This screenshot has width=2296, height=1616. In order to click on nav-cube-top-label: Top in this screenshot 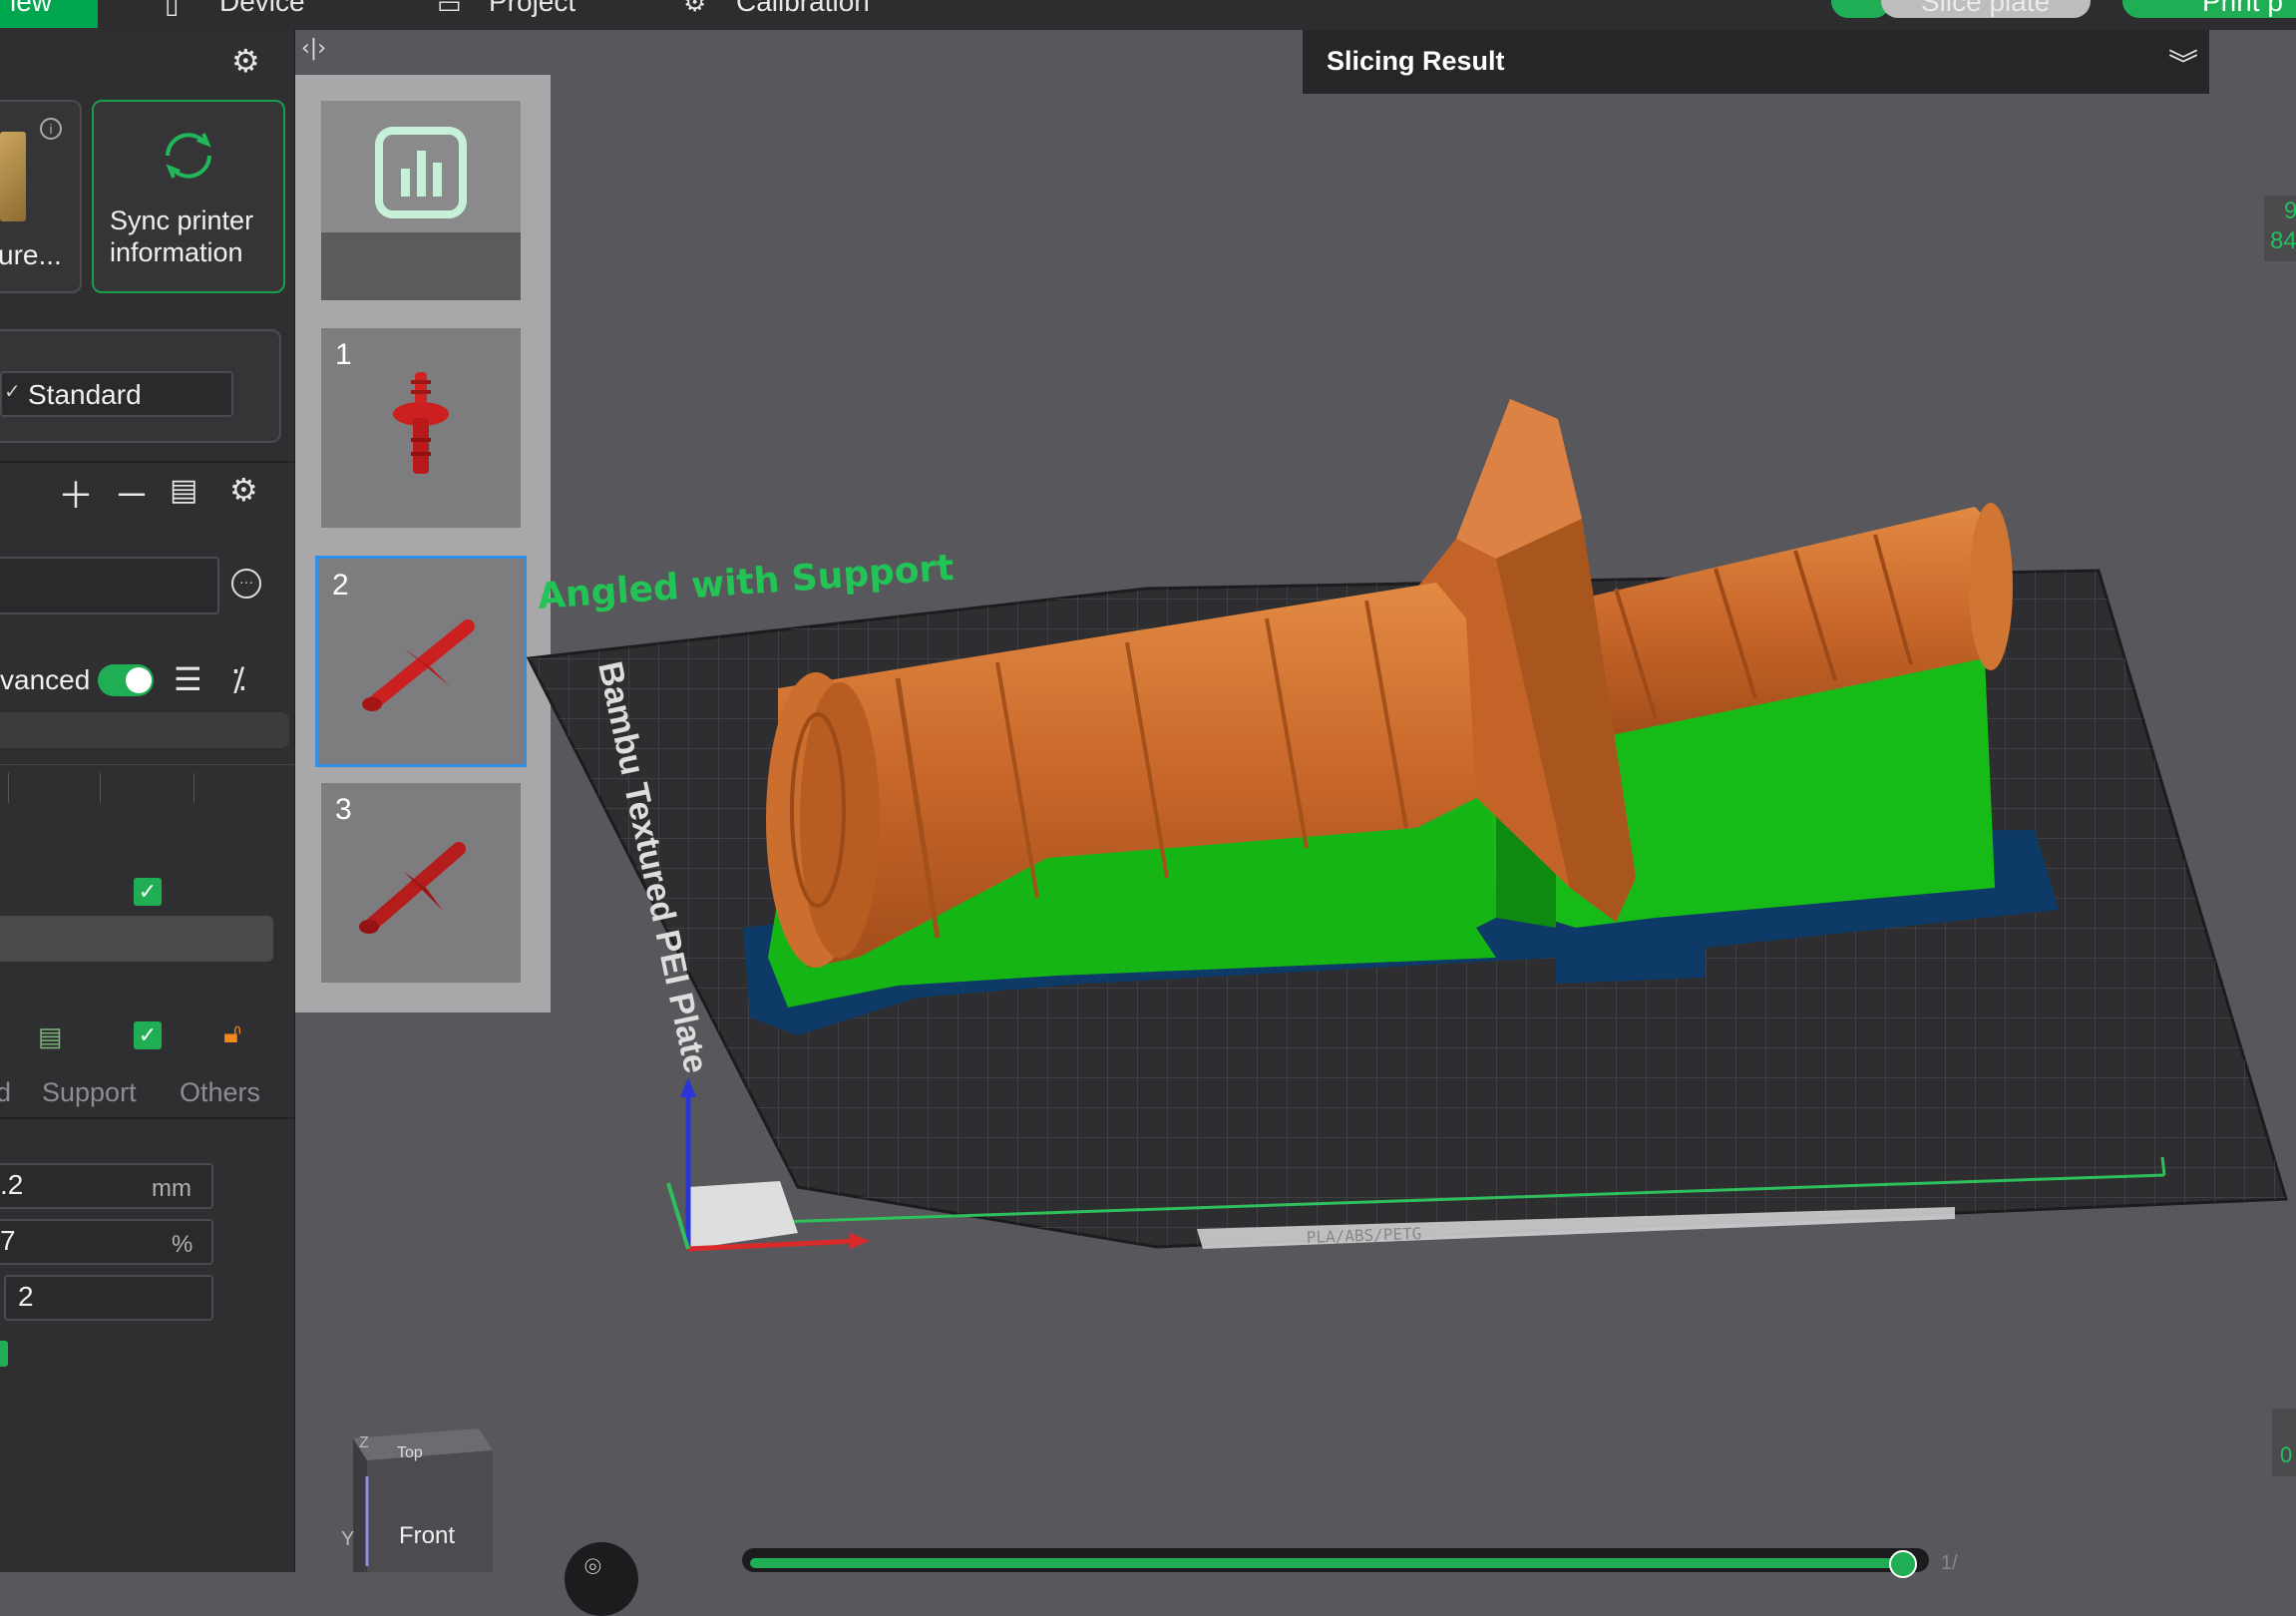, I will do `click(410, 1452)`.